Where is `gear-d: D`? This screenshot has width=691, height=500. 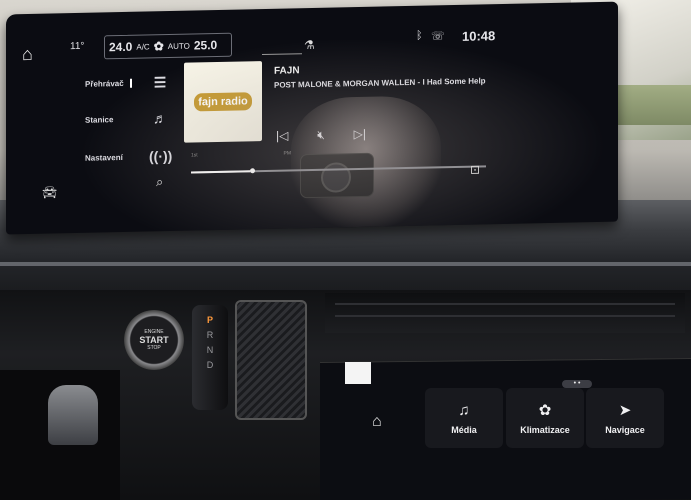
gear-d: D is located at coordinates (210, 365).